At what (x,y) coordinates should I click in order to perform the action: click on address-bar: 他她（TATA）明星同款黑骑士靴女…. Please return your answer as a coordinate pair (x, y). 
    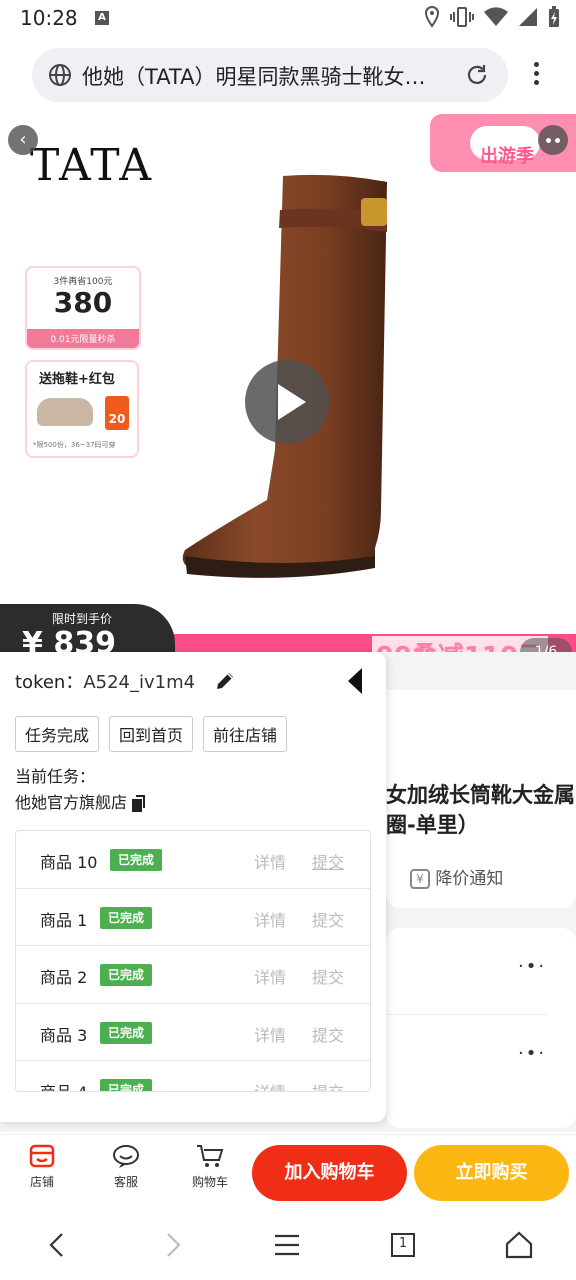
    Looking at the image, I should click on (270, 75).